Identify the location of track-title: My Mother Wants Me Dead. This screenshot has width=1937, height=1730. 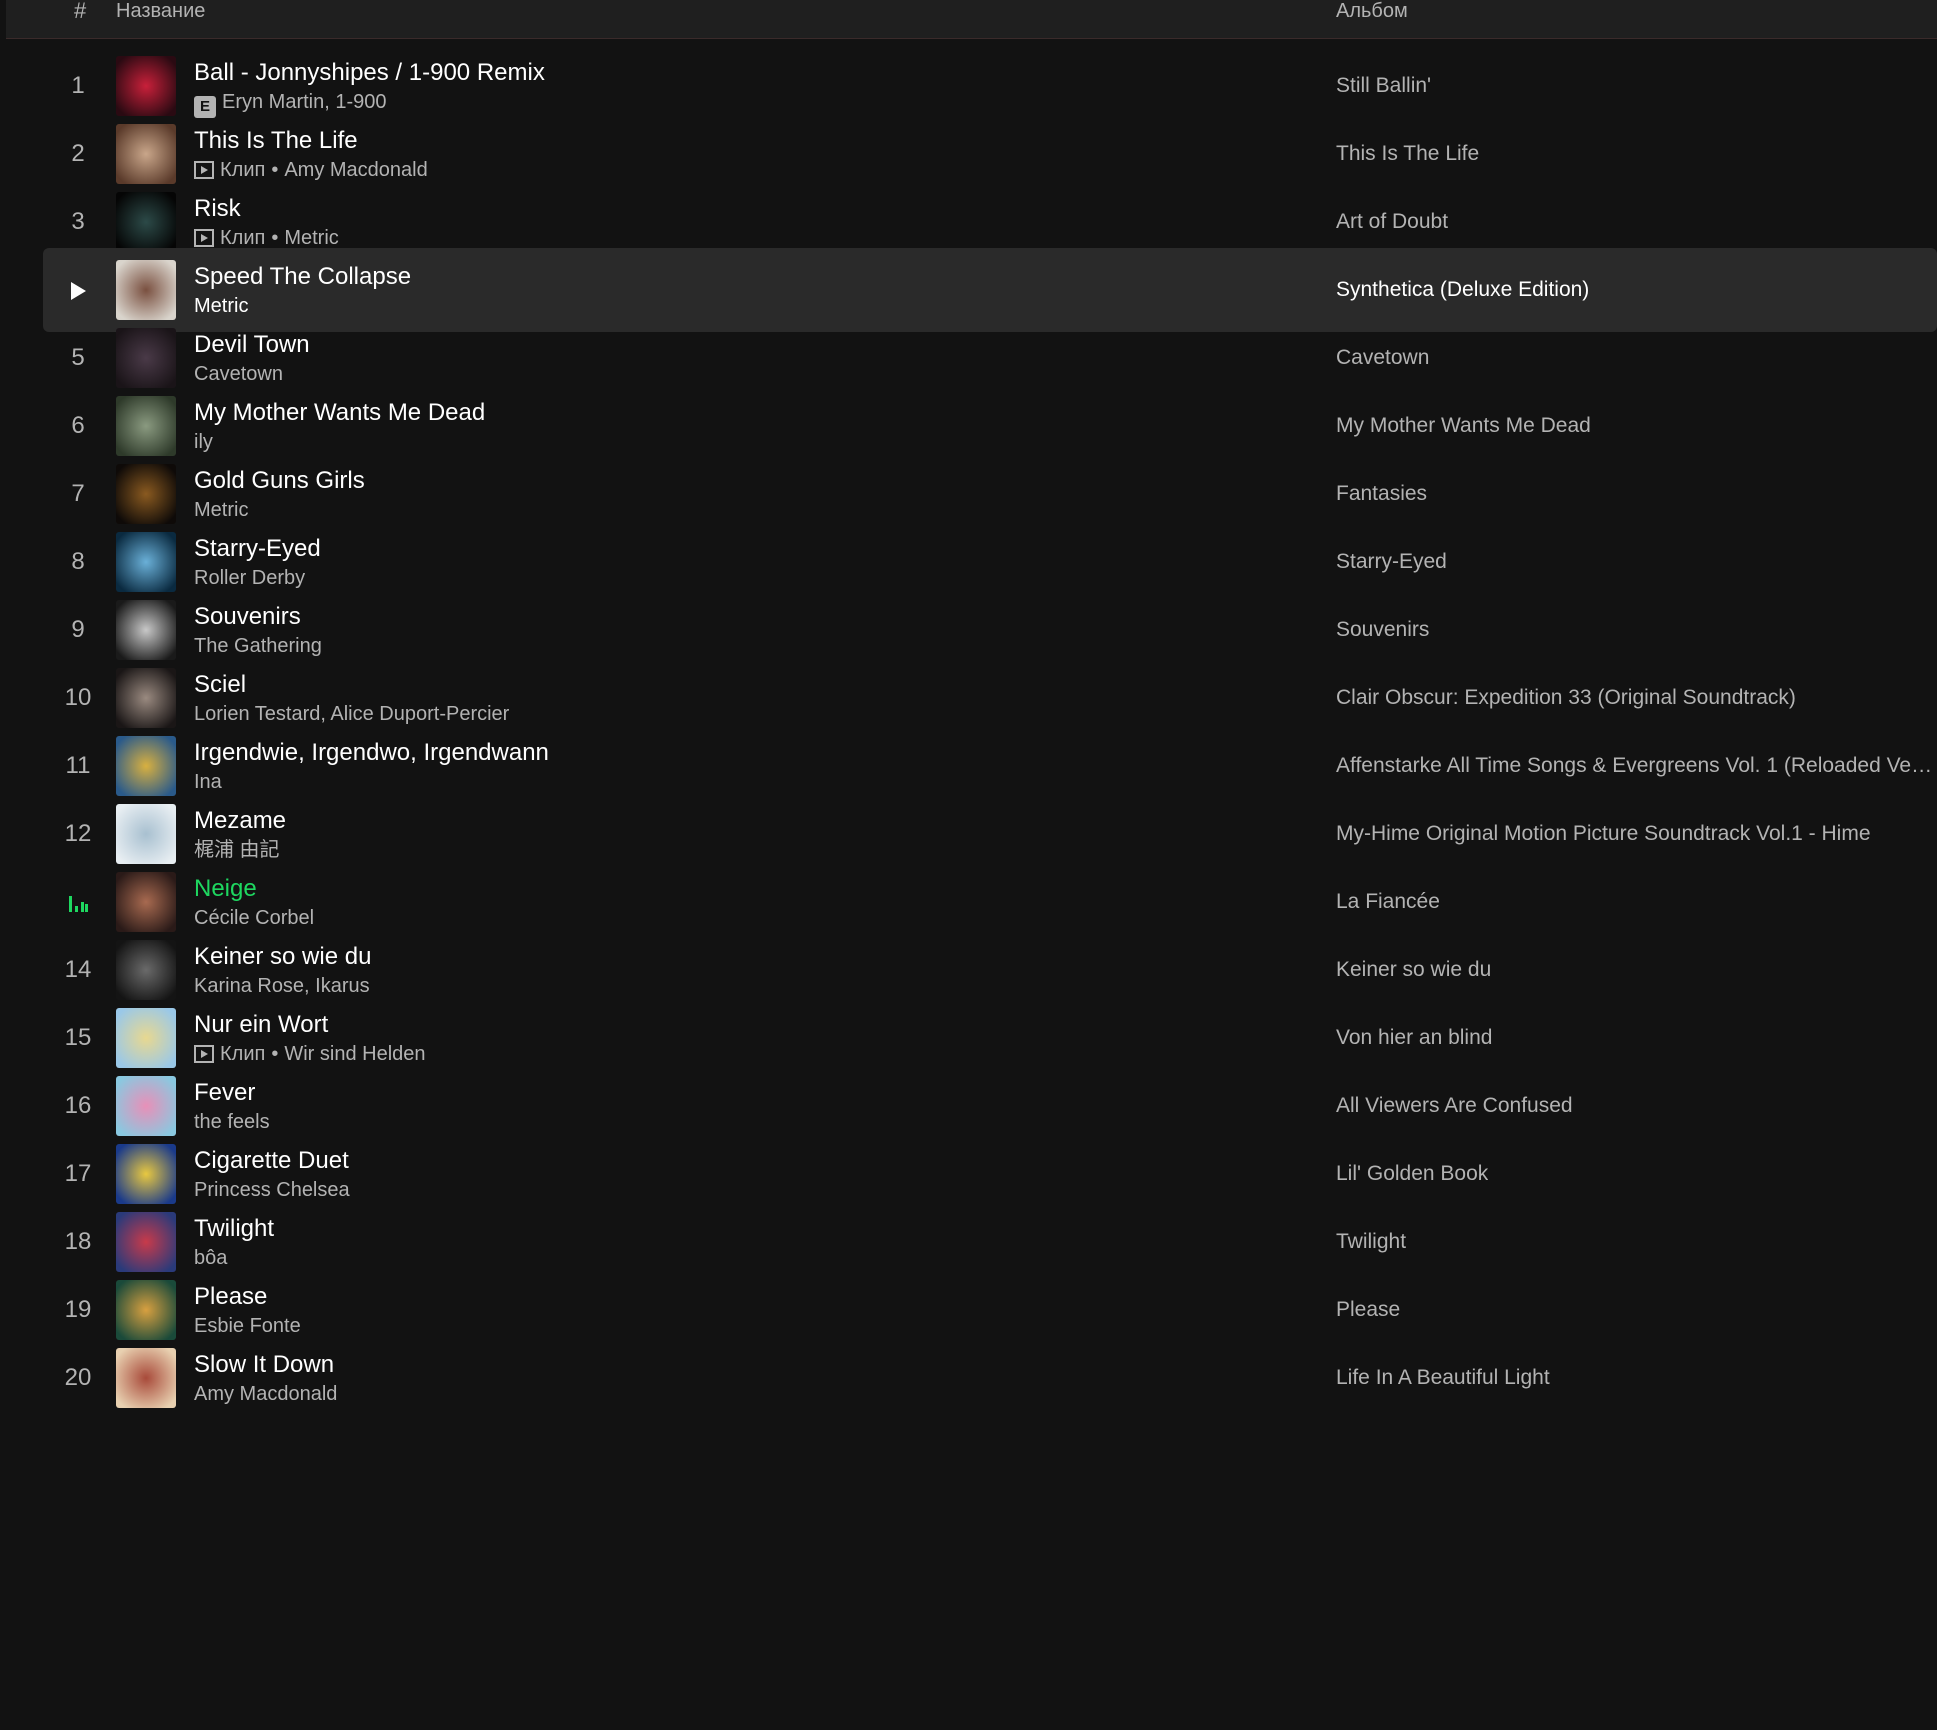
(339, 413).